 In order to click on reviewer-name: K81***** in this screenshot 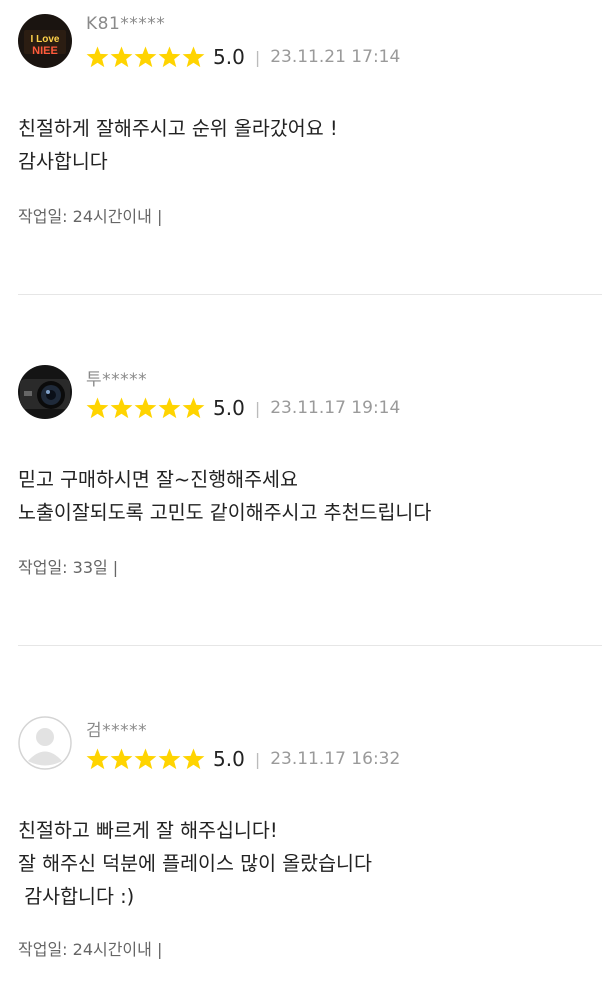, I will do `click(126, 24)`.